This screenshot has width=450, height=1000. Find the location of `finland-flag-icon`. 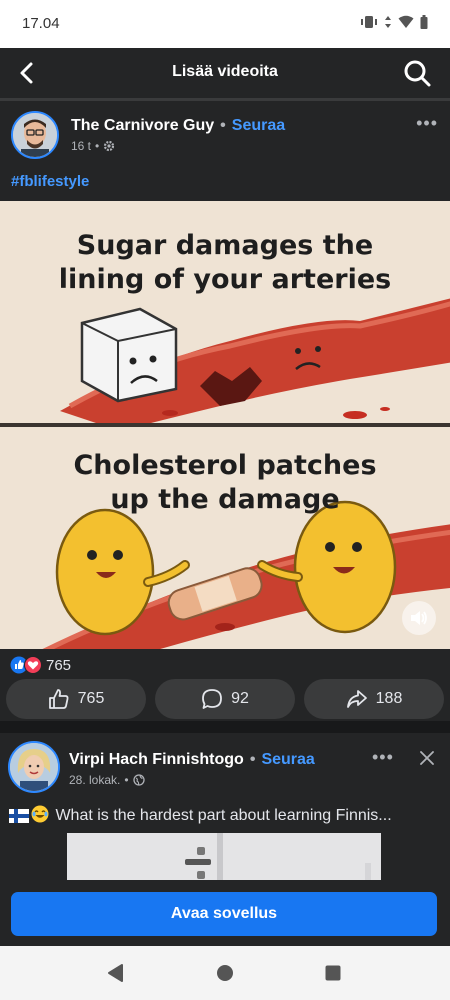

finland-flag-icon is located at coordinates (19, 816).